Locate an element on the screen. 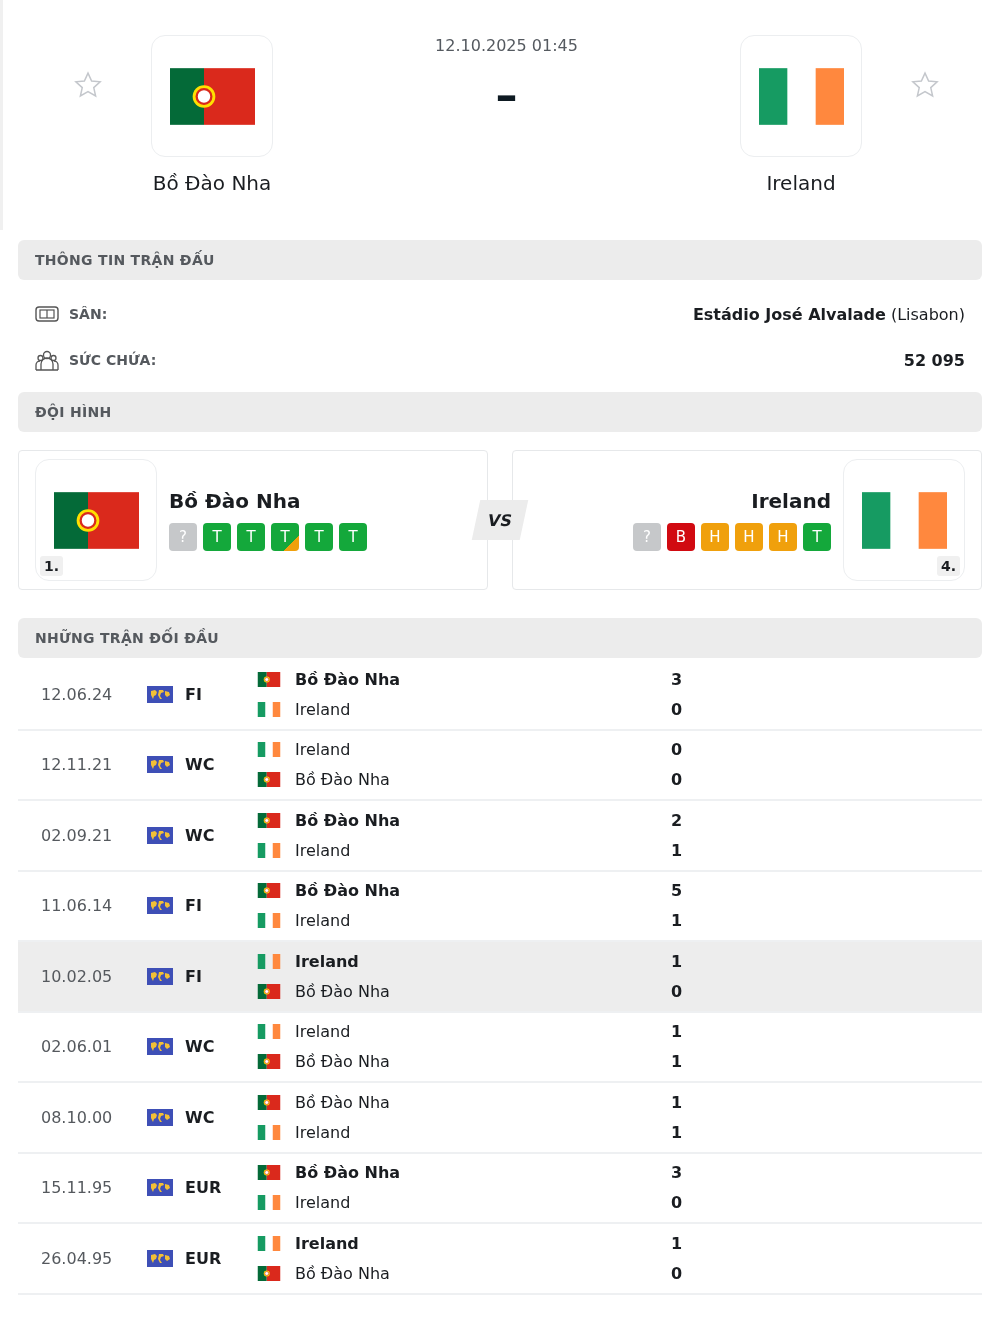  people-icon is located at coordinates (47, 360).